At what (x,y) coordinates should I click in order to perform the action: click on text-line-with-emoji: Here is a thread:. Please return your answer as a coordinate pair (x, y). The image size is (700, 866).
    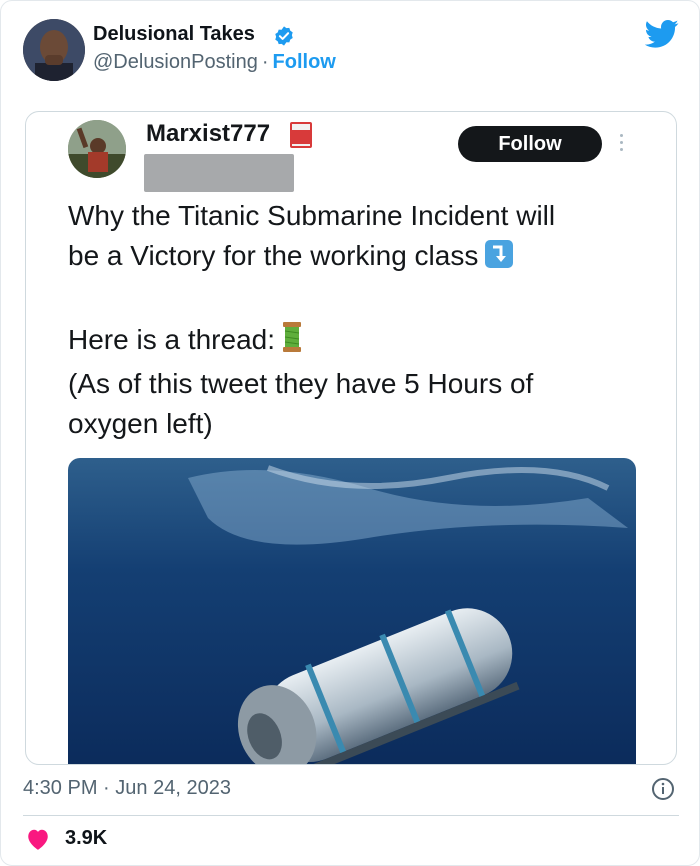
    Looking at the image, I should click on (363, 342).